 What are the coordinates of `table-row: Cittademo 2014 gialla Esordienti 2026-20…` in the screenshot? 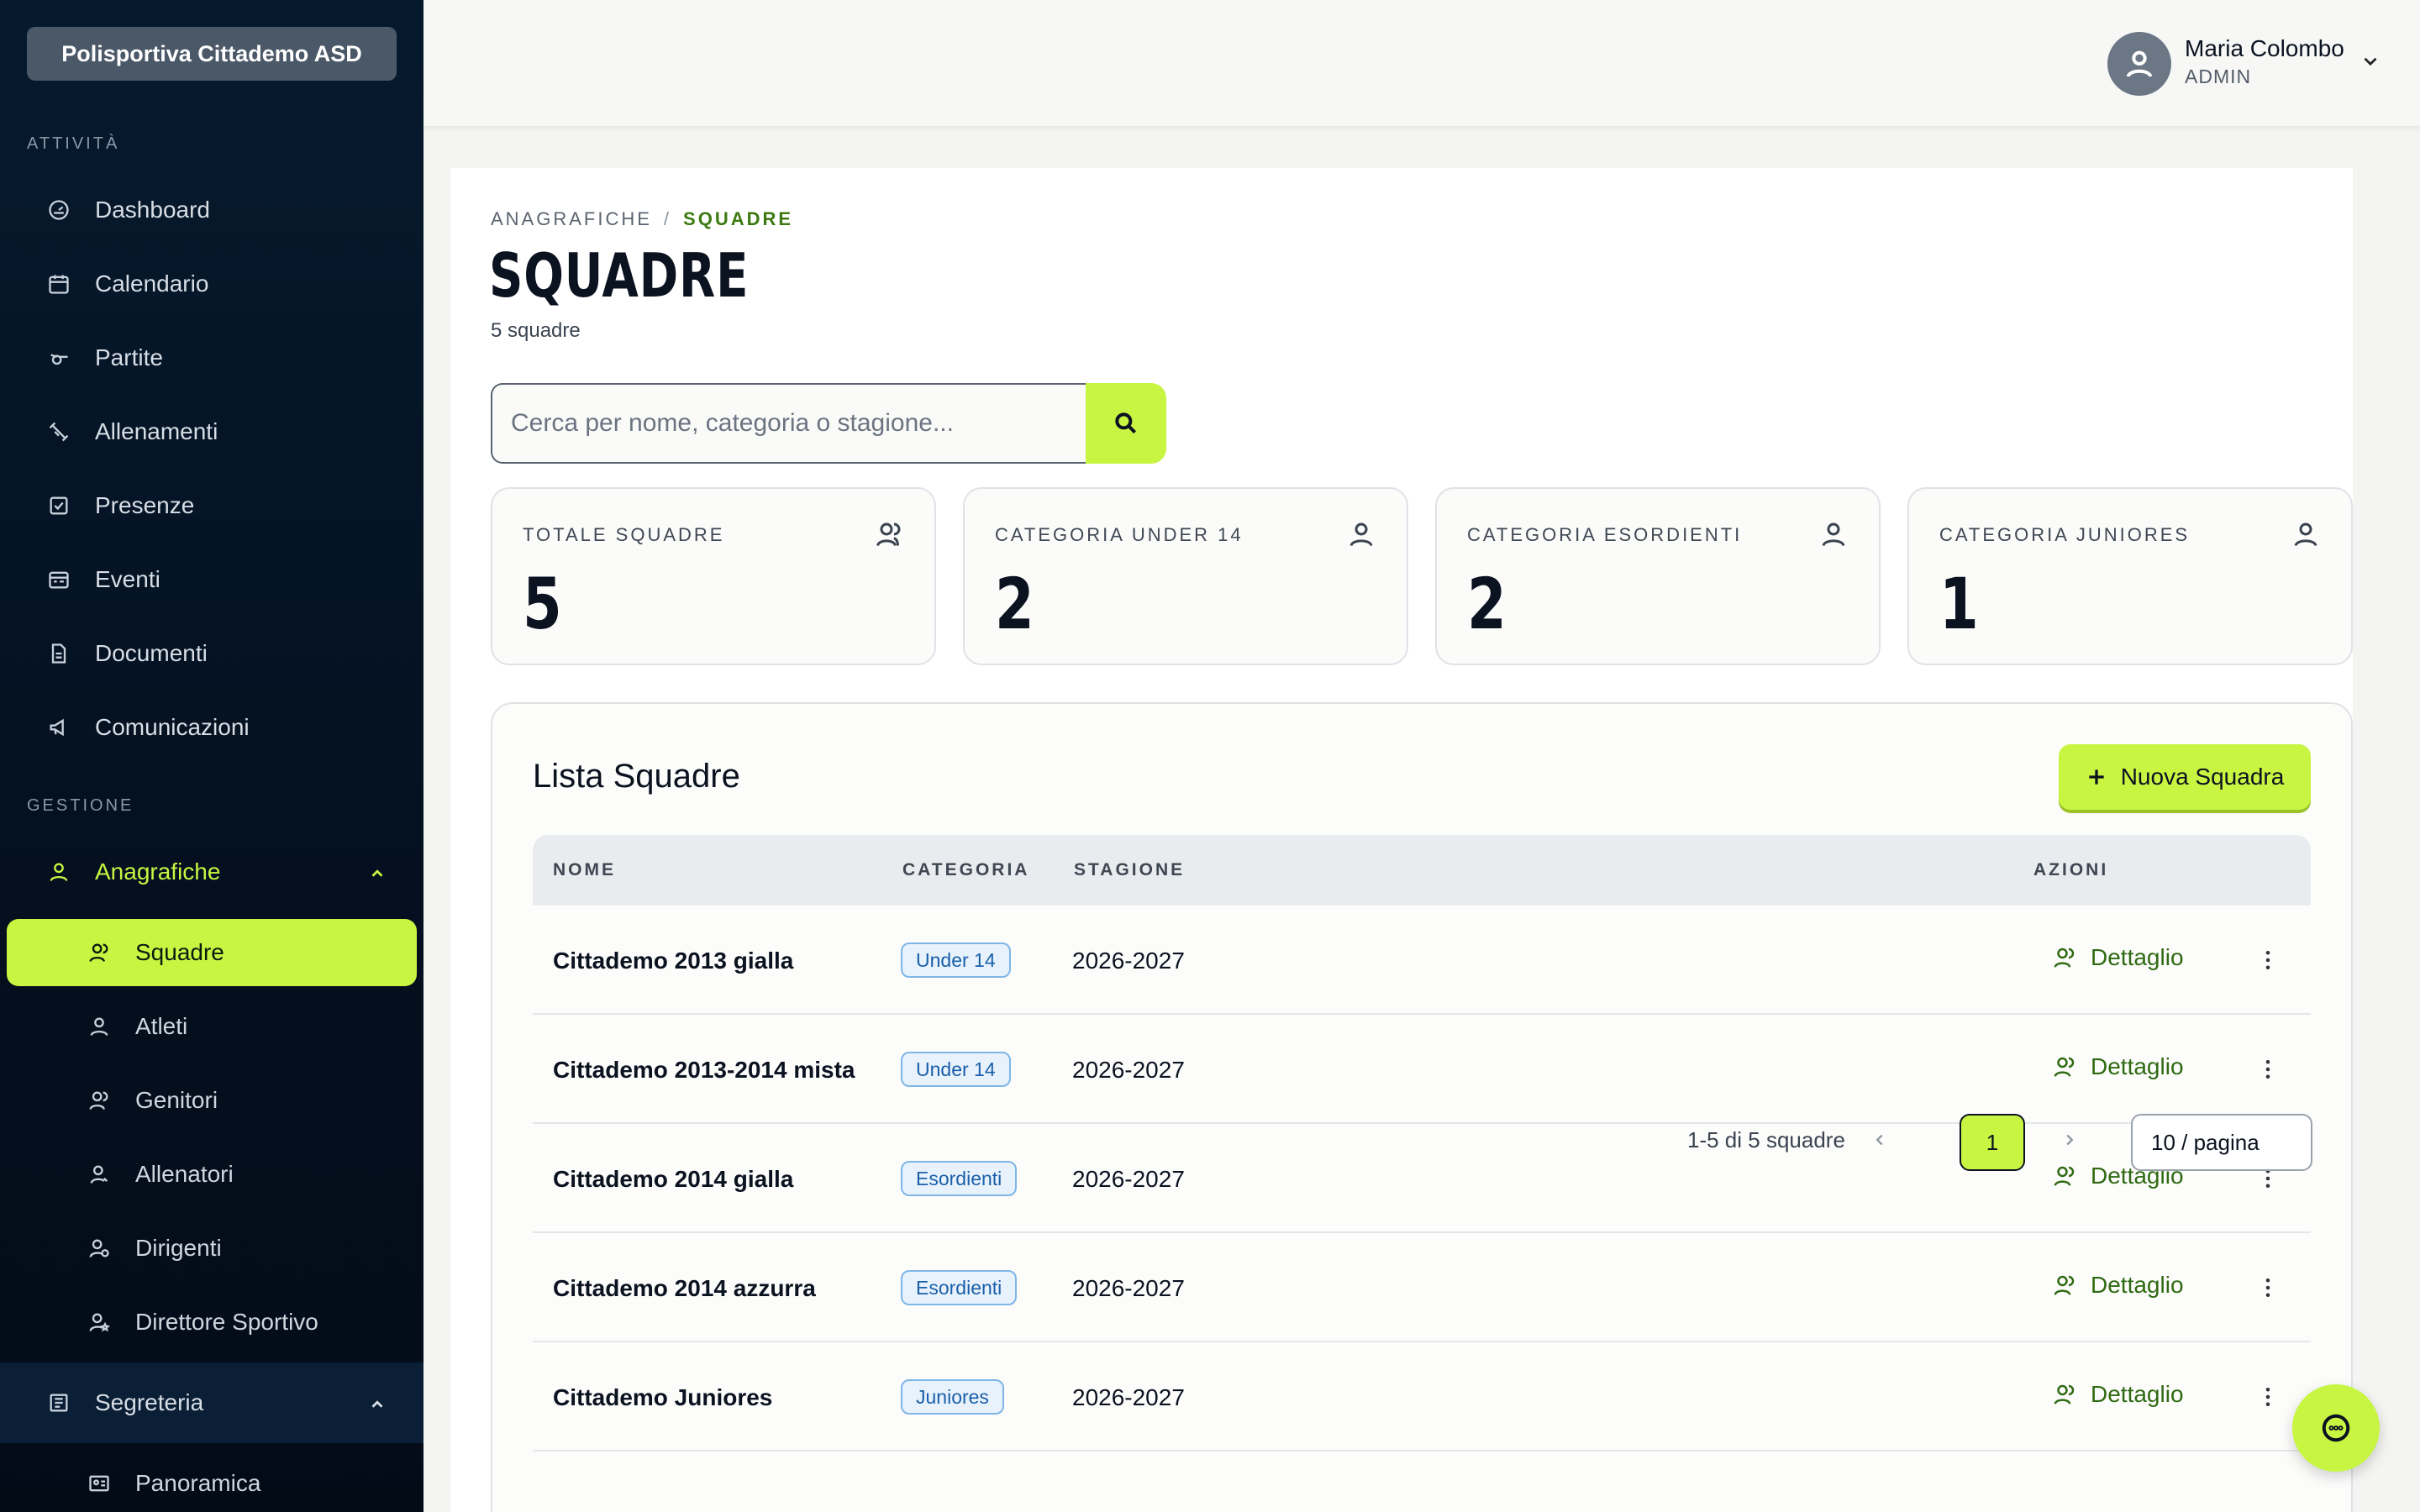 It's located at (1422, 1178).